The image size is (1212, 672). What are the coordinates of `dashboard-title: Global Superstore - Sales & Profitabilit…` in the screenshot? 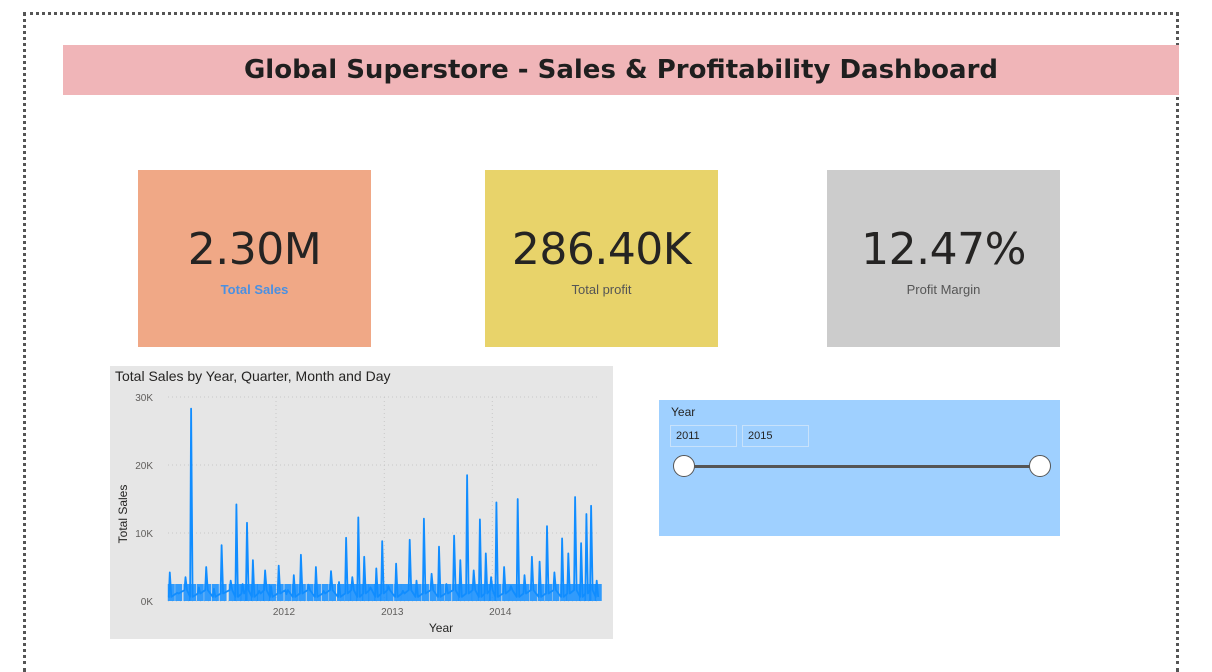 It's located at (621, 70).